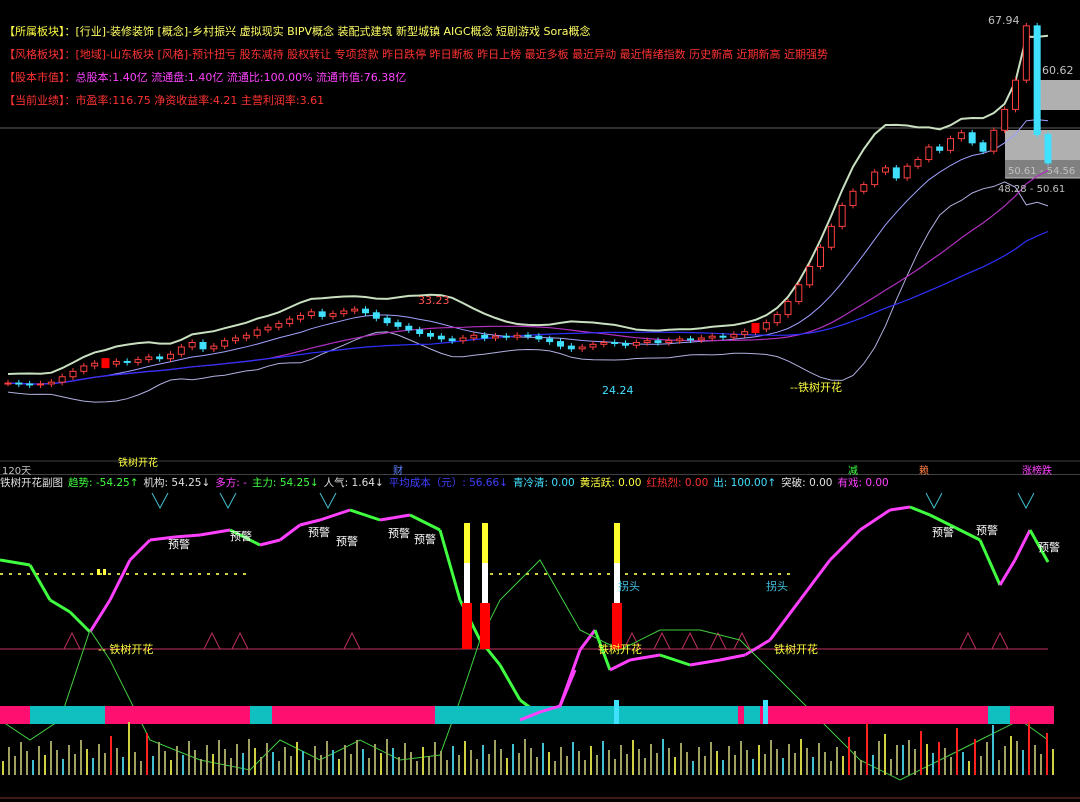 This screenshot has width=1080, height=802. Describe the element at coordinates (285, 483) in the screenshot. I see `indicator-field-4: 主力: 54.25↓` at that location.